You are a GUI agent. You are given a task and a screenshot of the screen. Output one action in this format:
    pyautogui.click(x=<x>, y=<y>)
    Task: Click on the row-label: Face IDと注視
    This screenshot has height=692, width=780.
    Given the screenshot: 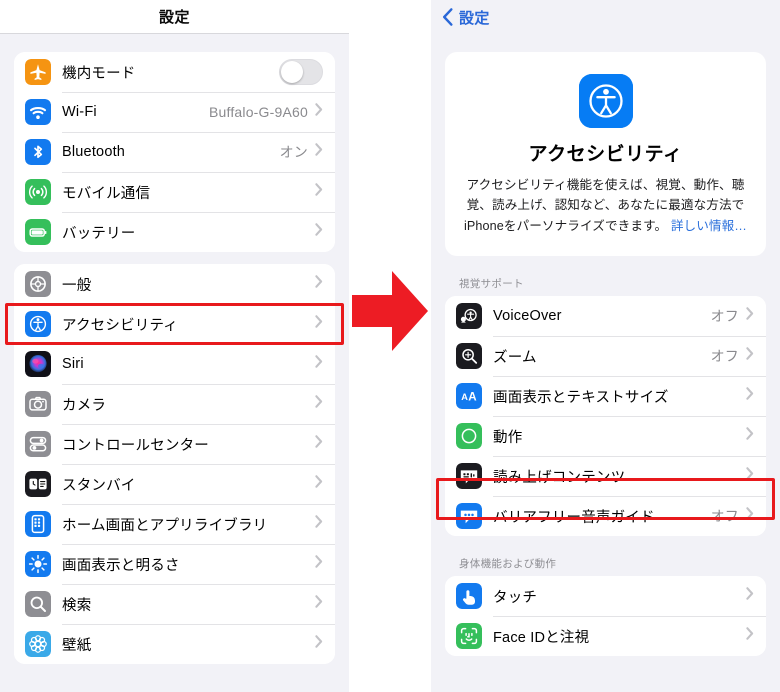 What is the action you would take?
    pyautogui.click(x=541, y=637)
    